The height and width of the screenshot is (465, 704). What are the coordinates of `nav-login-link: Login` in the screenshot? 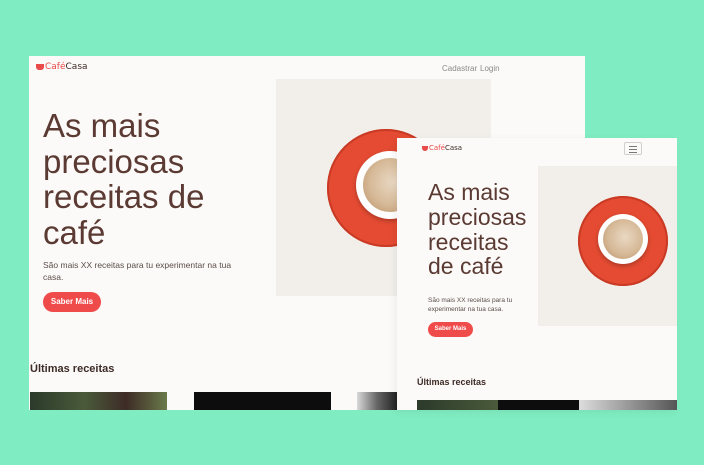 It's located at (490, 68).